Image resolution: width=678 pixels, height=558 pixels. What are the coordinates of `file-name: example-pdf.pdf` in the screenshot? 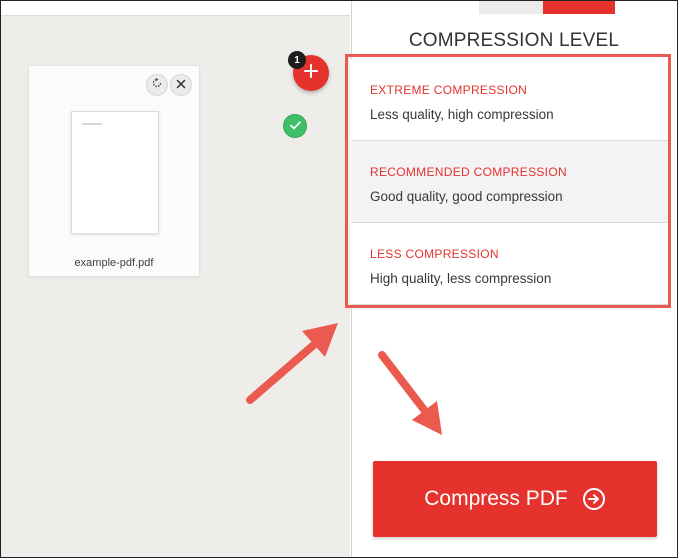 It's located at (114, 263).